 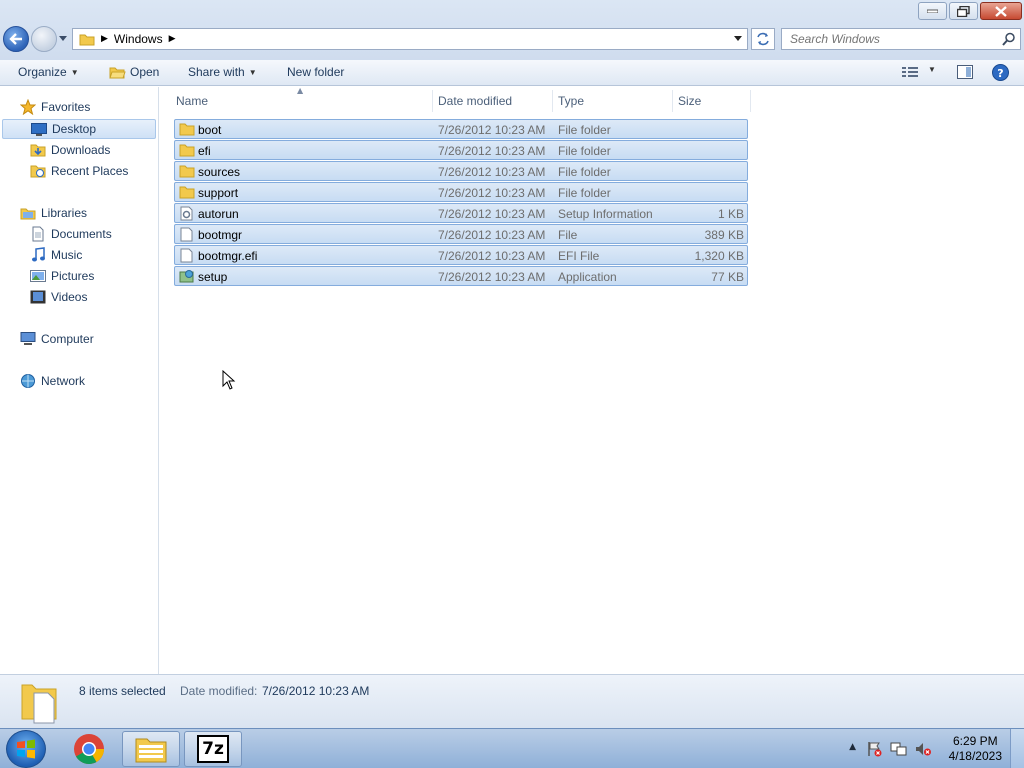 I want to click on nav-desktop-label: Desktop, so click(x=74, y=129).